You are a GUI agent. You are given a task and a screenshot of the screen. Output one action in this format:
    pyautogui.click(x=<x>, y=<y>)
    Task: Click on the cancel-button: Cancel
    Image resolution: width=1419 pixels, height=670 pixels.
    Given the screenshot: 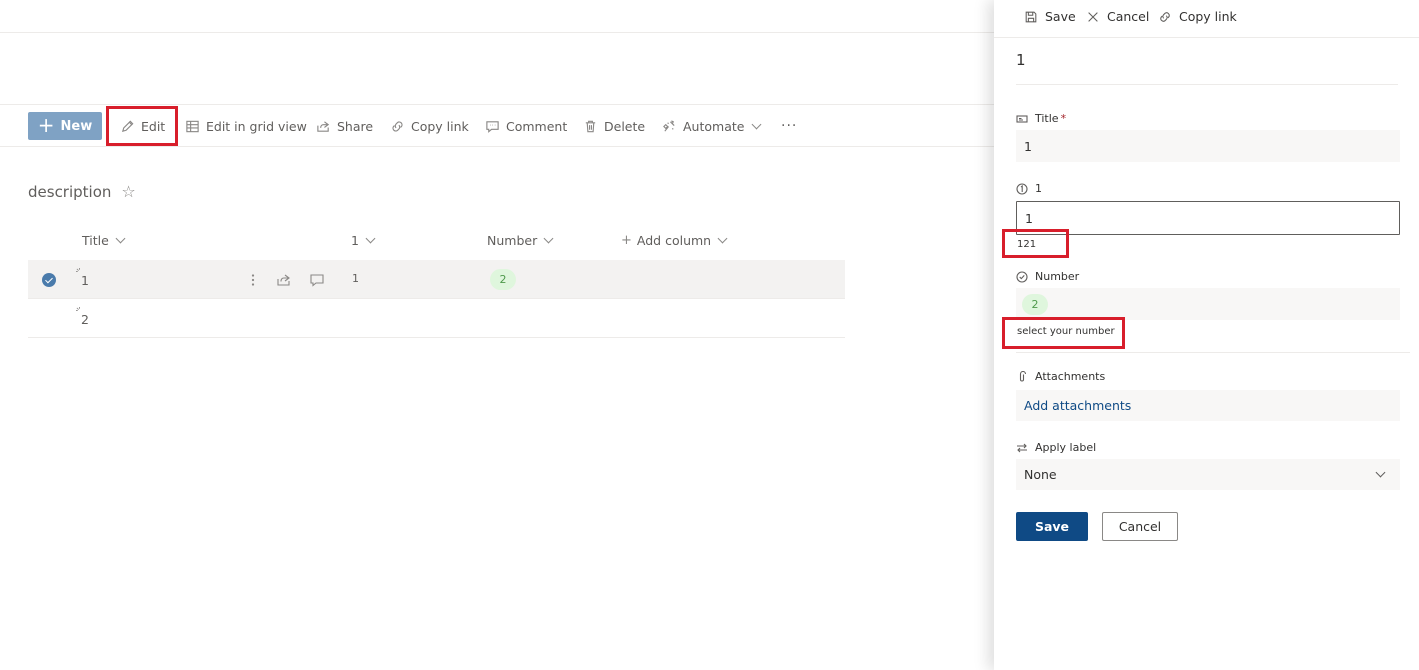 What is the action you would take?
    pyautogui.click(x=1140, y=526)
    